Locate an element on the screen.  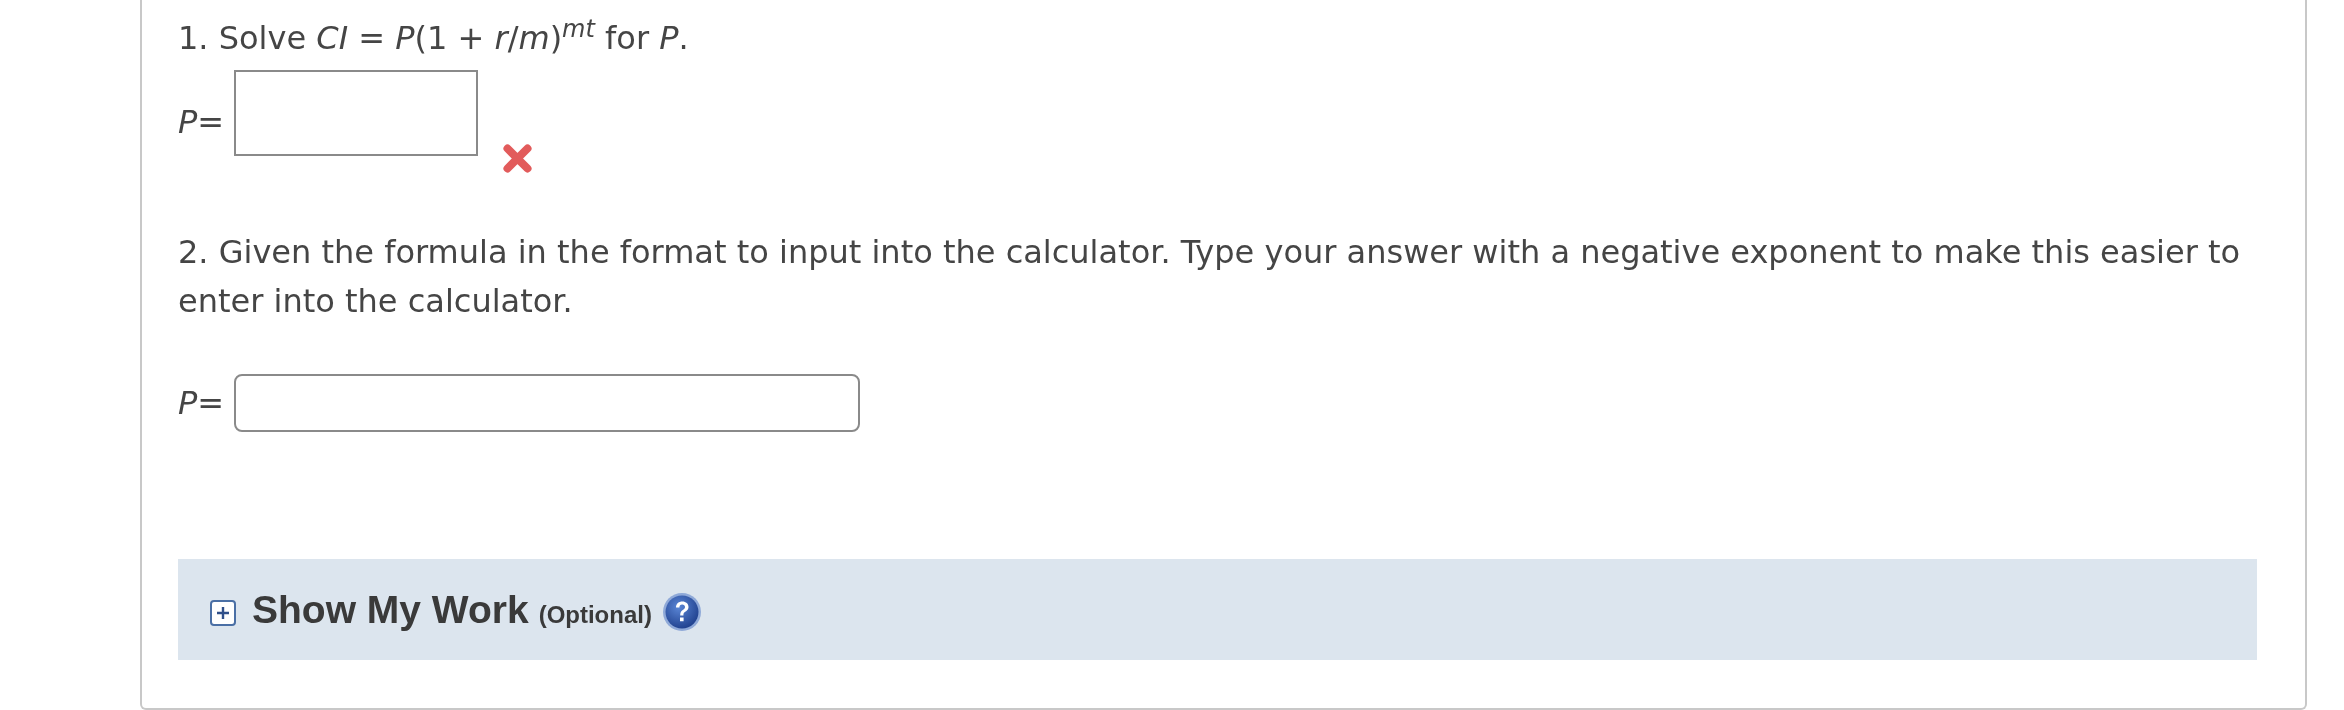
help-icon is located at coordinates (681, 611).